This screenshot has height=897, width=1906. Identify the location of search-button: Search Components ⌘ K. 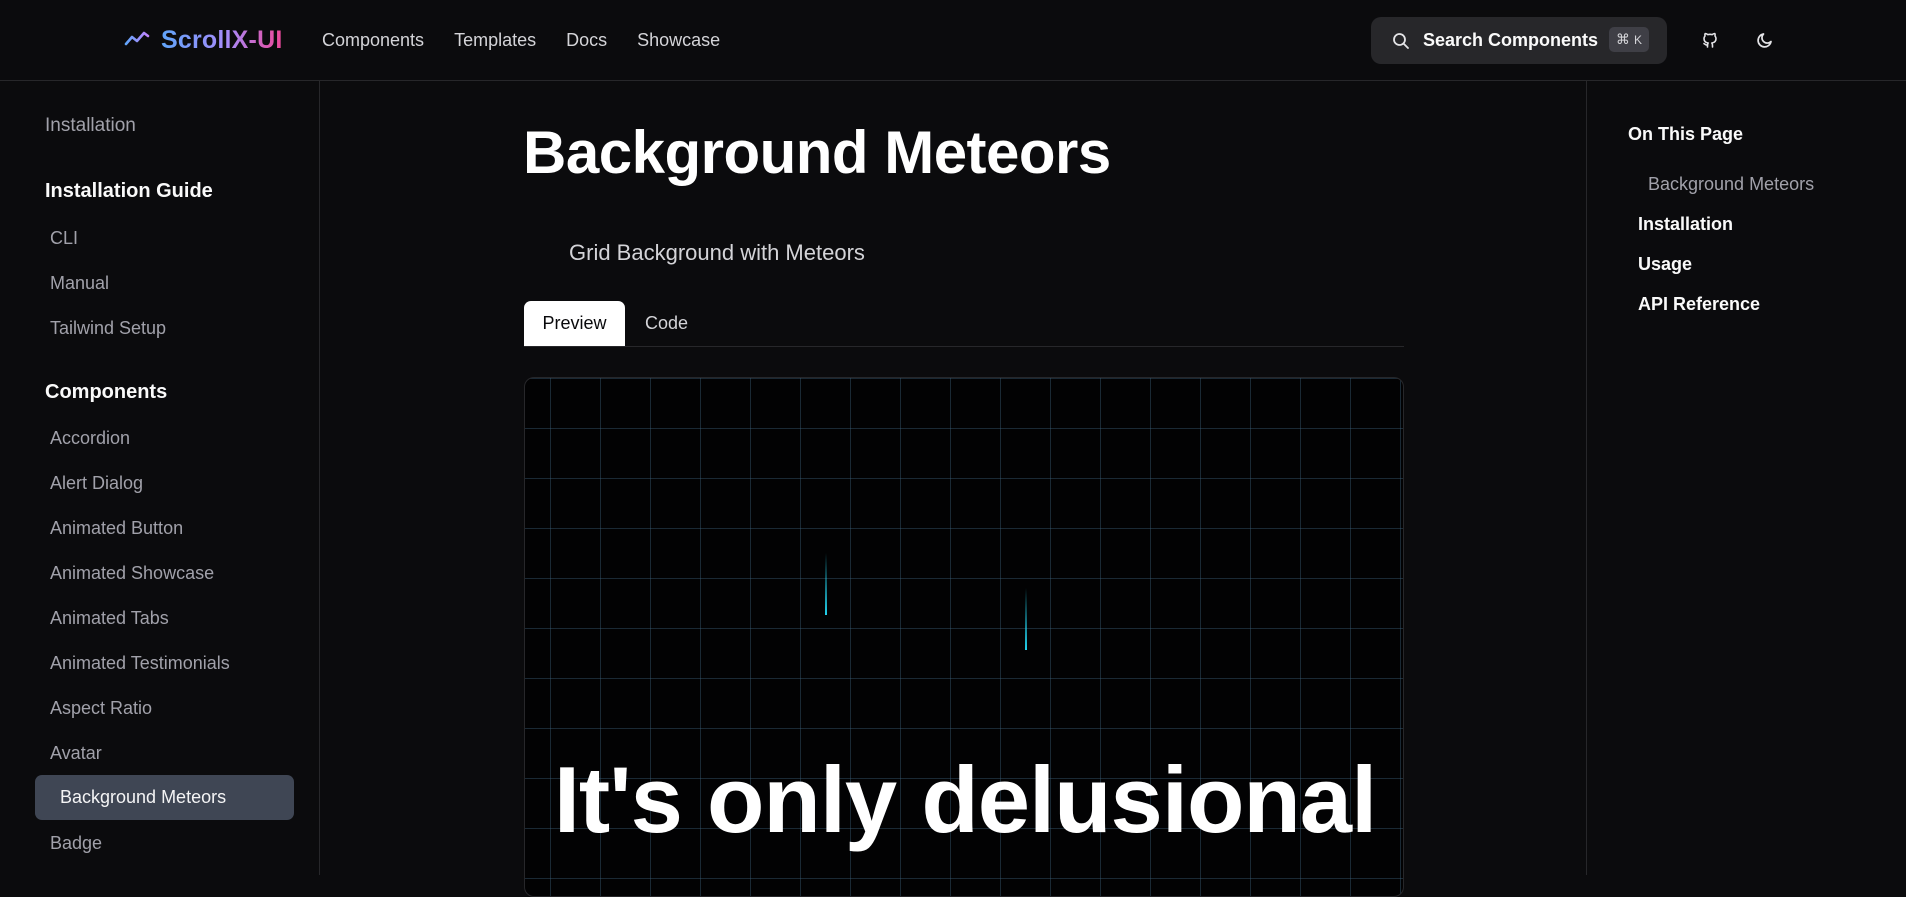
(1519, 40).